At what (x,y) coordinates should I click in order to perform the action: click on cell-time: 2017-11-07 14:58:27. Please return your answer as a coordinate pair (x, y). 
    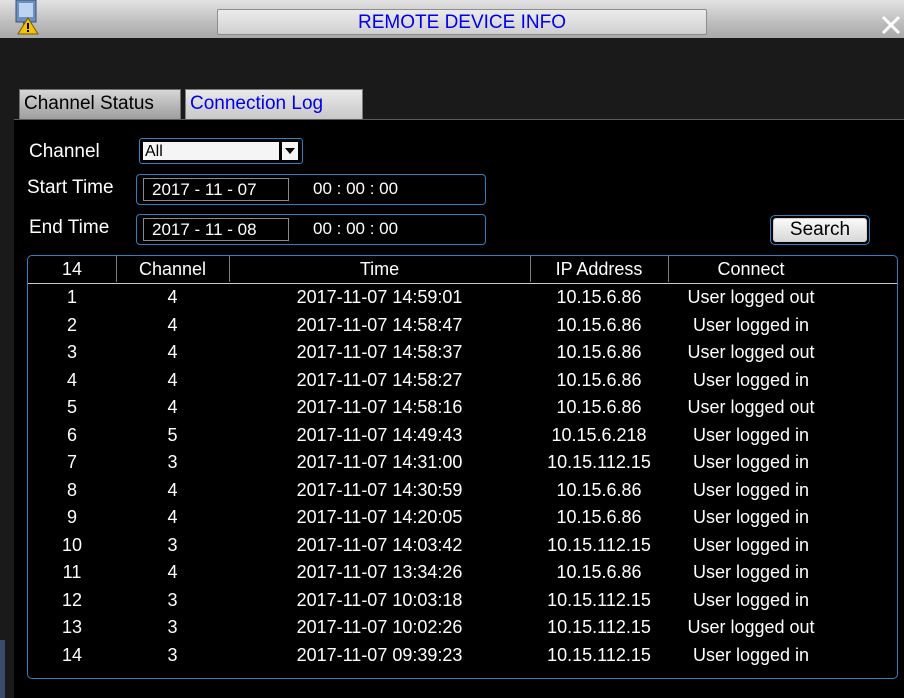
    Looking at the image, I should click on (379, 379).